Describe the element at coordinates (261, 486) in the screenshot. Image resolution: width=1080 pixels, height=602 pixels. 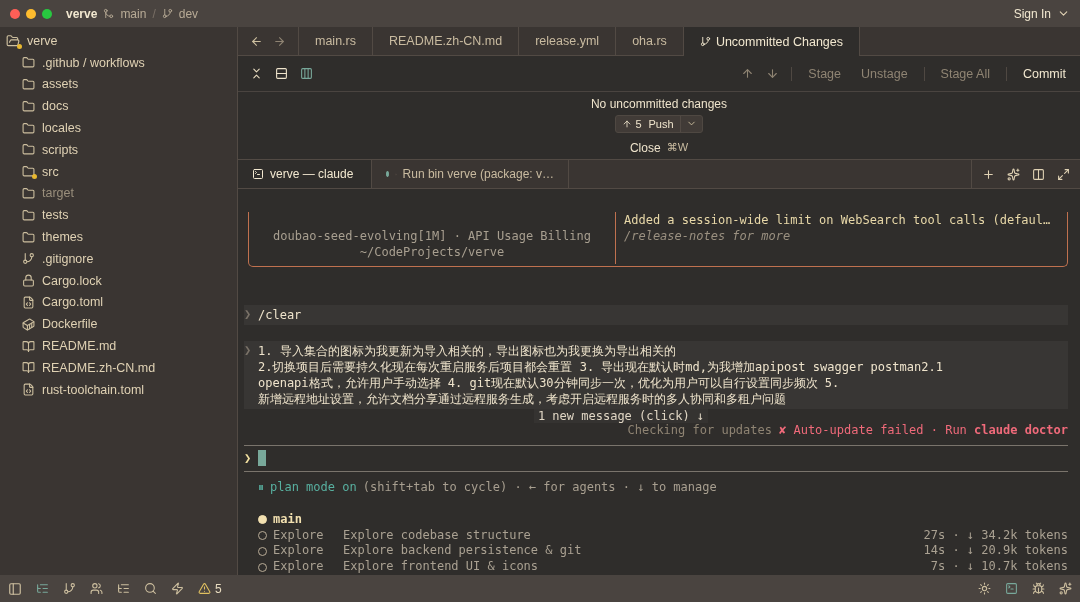
I see `mode-icon: ⏸` at that location.